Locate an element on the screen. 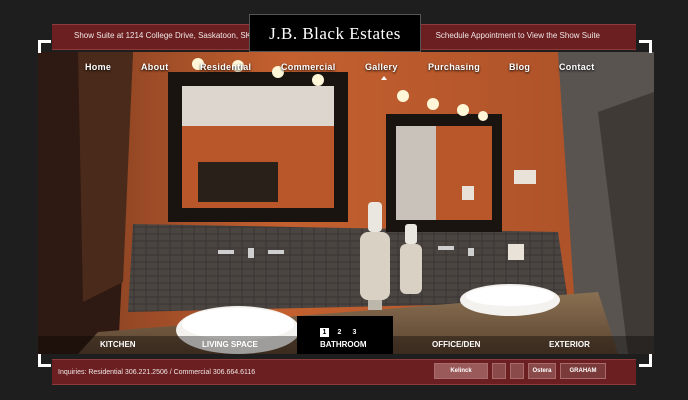 The width and height of the screenshot is (688, 400). nav-home: Home is located at coordinates (98, 67).